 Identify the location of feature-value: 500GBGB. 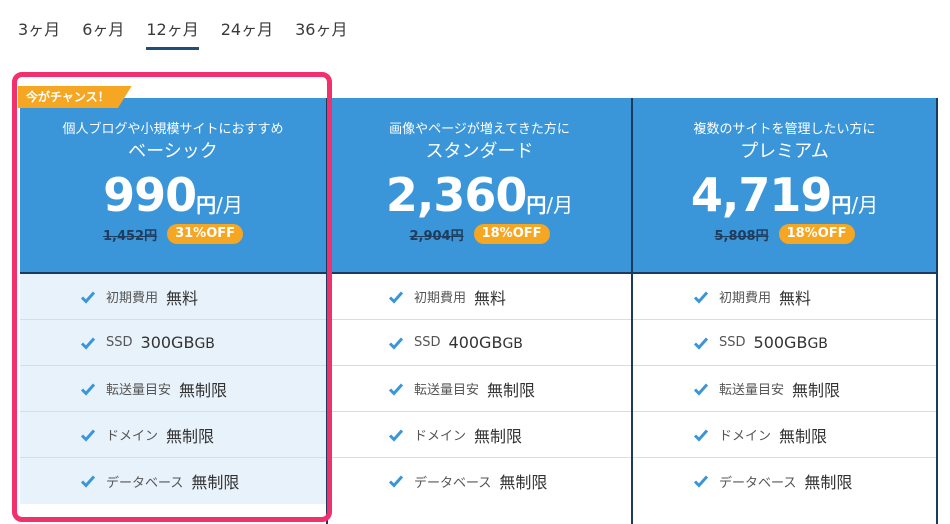
(791, 342).